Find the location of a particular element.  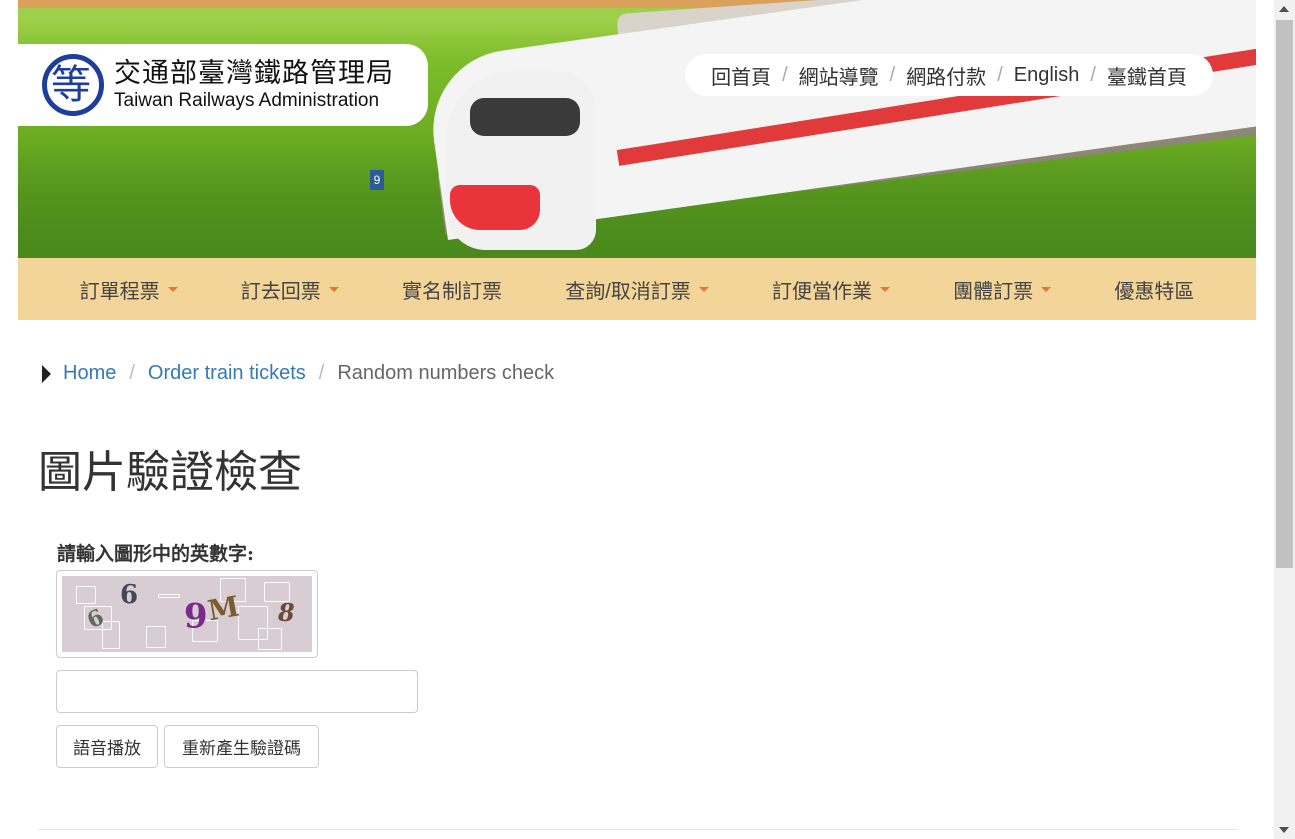

train-red-front is located at coordinates (495, 207).